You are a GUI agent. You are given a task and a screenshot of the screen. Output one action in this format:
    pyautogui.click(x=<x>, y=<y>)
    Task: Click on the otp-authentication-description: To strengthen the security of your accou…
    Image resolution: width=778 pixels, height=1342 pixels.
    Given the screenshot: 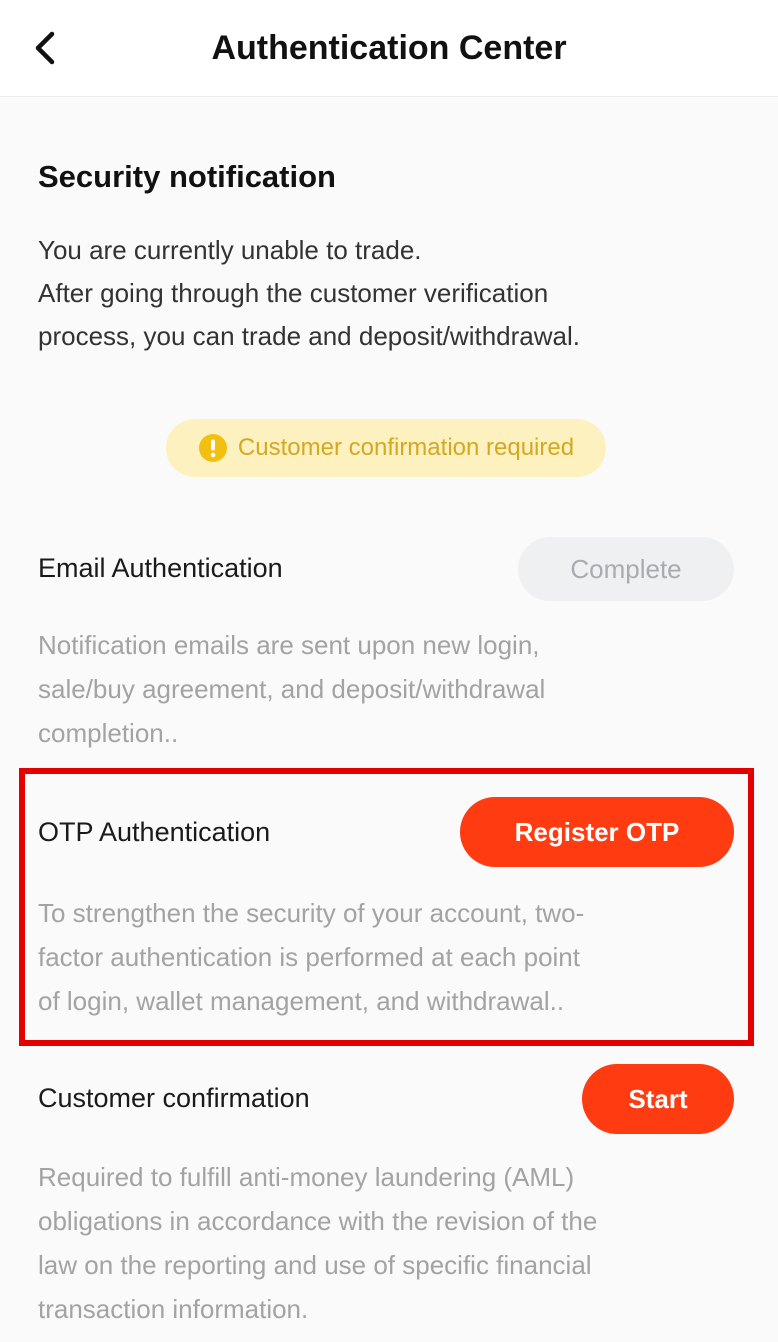 What is the action you would take?
    pyautogui.click(x=388, y=957)
    